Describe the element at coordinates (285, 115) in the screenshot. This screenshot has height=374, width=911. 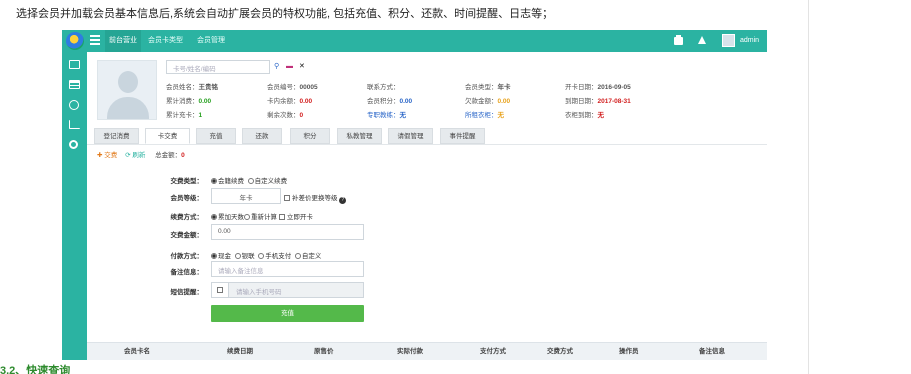
I see `info-remaining-times: 剩余次数：0` at that location.